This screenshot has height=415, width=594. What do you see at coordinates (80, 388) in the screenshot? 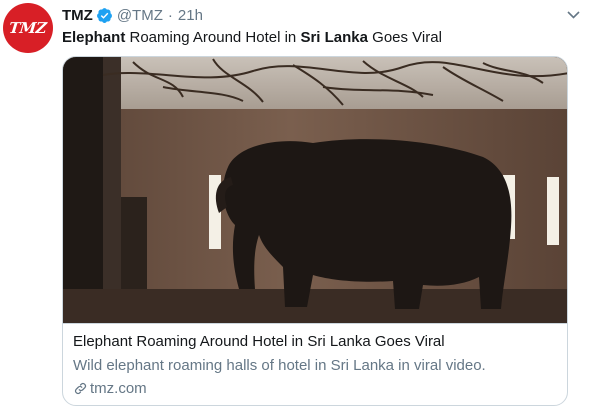
I see `link-icon` at bounding box center [80, 388].